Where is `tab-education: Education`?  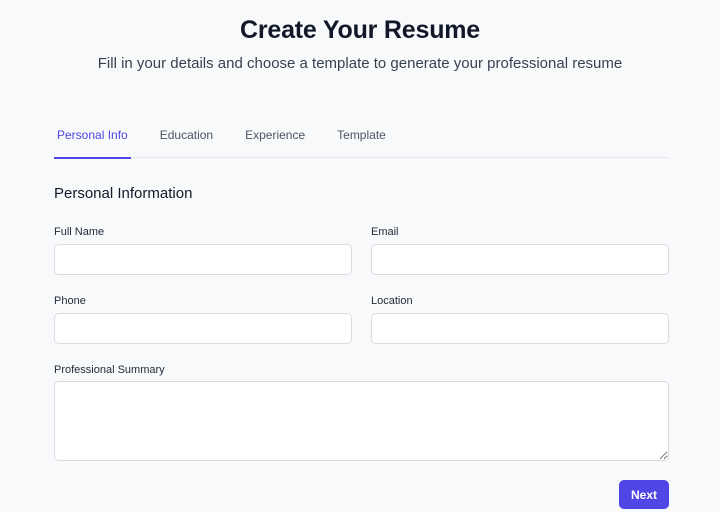 tab-education: Education is located at coordinates (186, 138).